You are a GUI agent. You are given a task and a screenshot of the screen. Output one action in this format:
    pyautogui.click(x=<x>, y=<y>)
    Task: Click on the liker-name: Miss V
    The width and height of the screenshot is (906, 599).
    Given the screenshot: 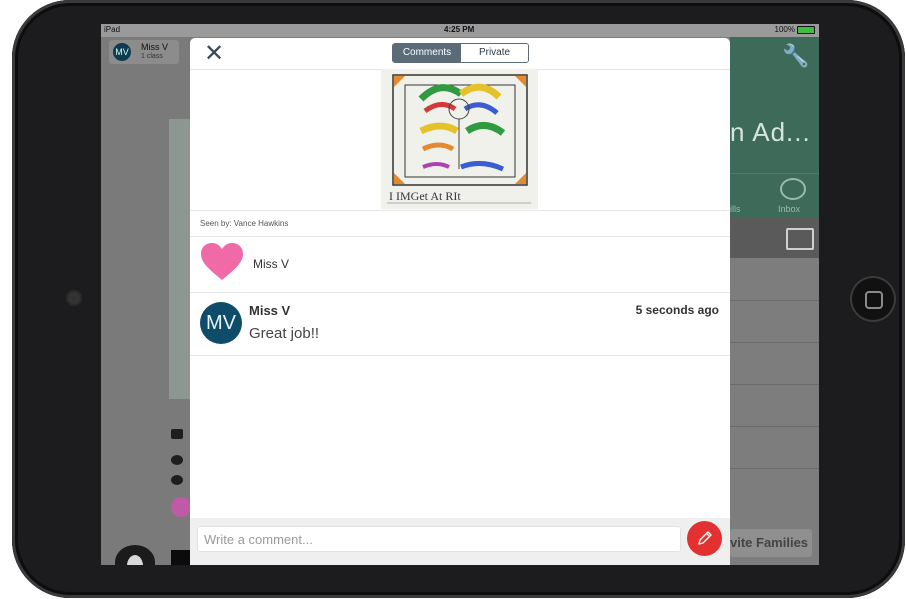 What is the action you would take?
    pyautogui.click(x=271, y=264)
    